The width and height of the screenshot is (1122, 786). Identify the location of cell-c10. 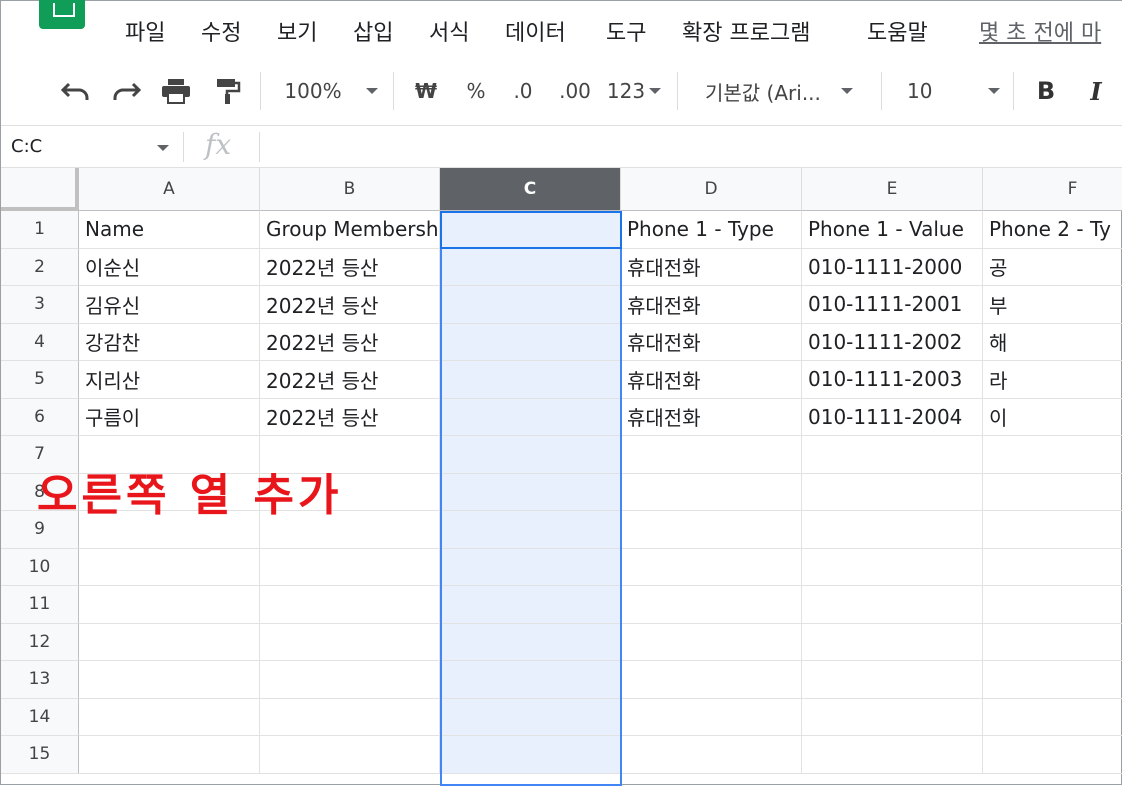
(530, 567).